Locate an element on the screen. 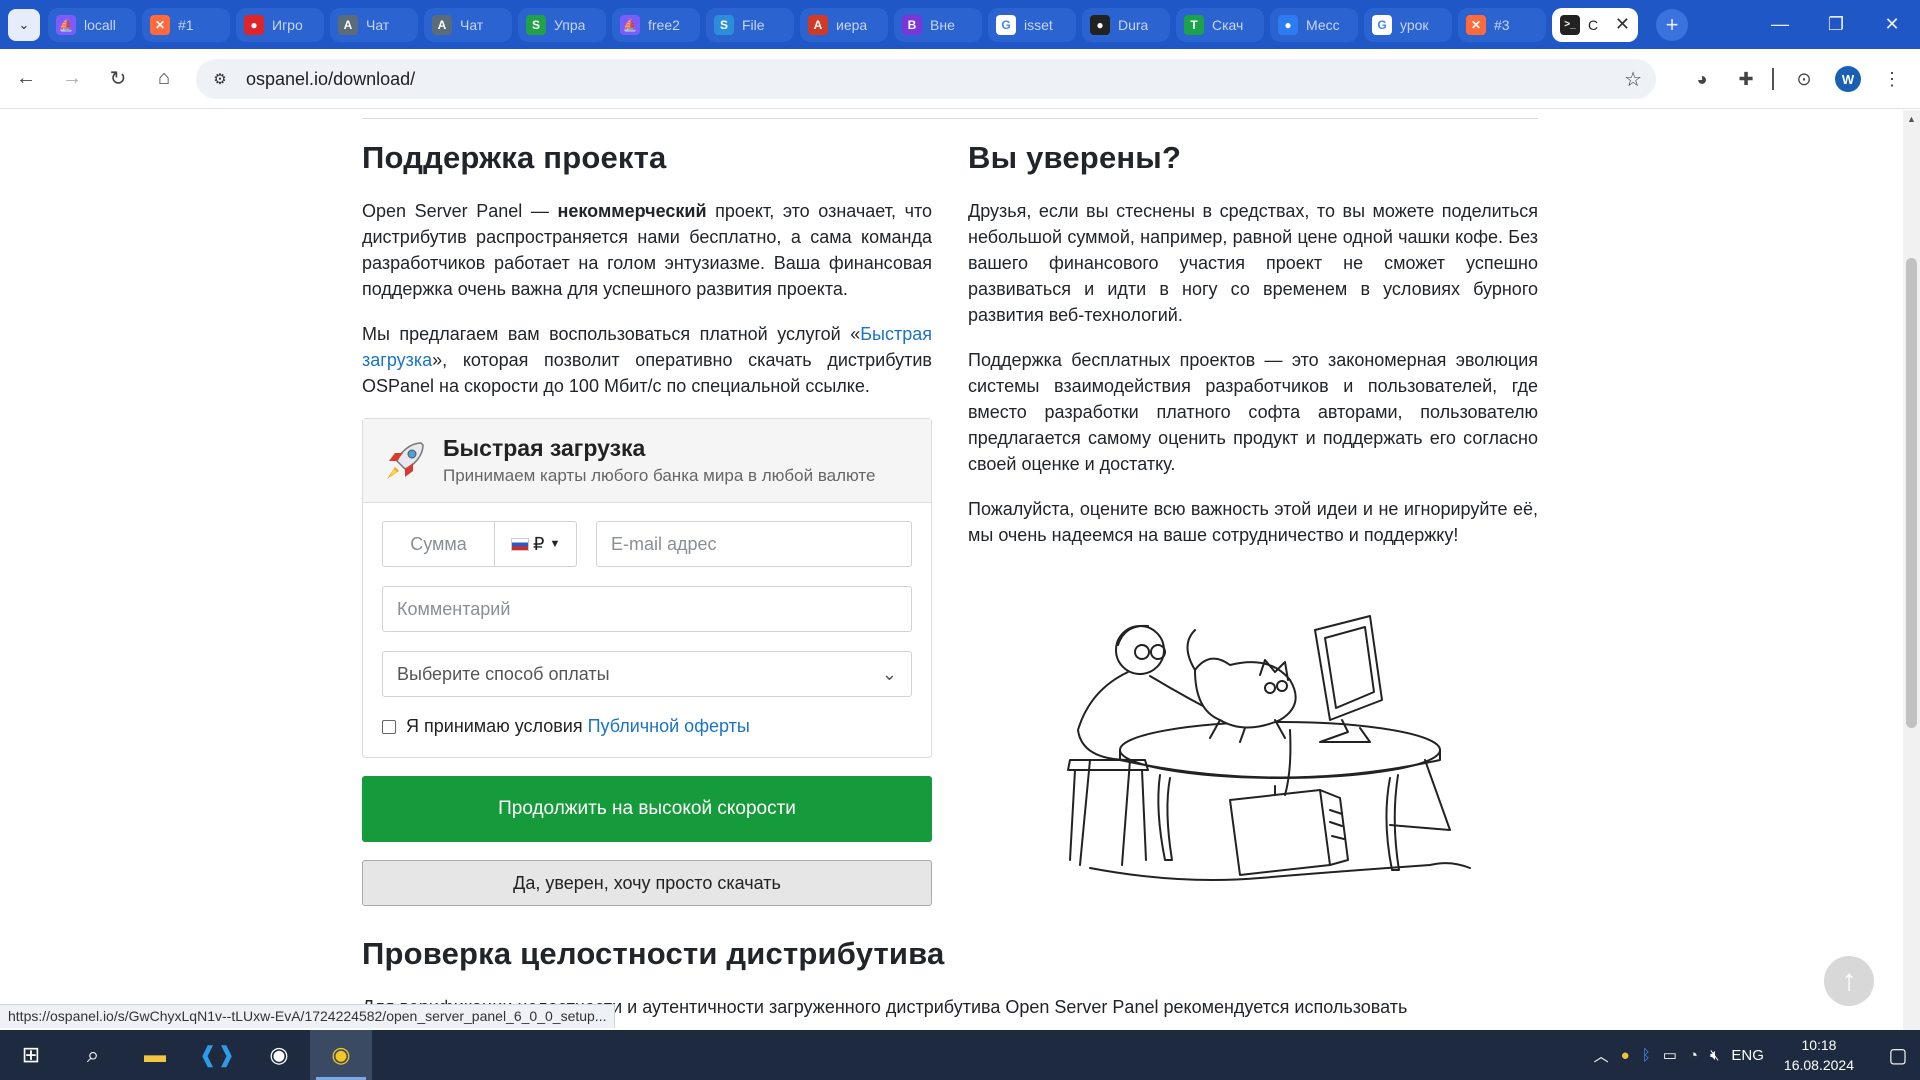  back-icon: ← is located at coordinates (26, 79).